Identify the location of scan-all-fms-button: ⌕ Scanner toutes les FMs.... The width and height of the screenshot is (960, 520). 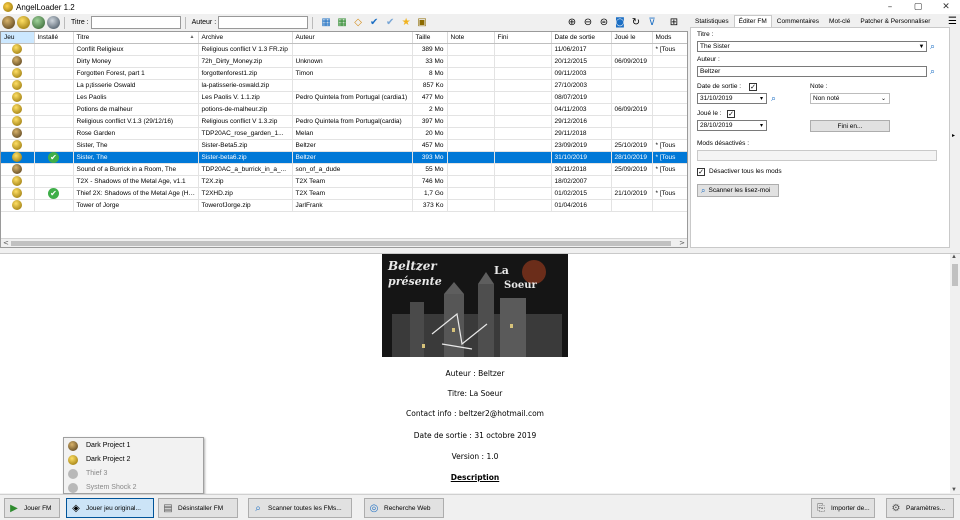
(300, 508).